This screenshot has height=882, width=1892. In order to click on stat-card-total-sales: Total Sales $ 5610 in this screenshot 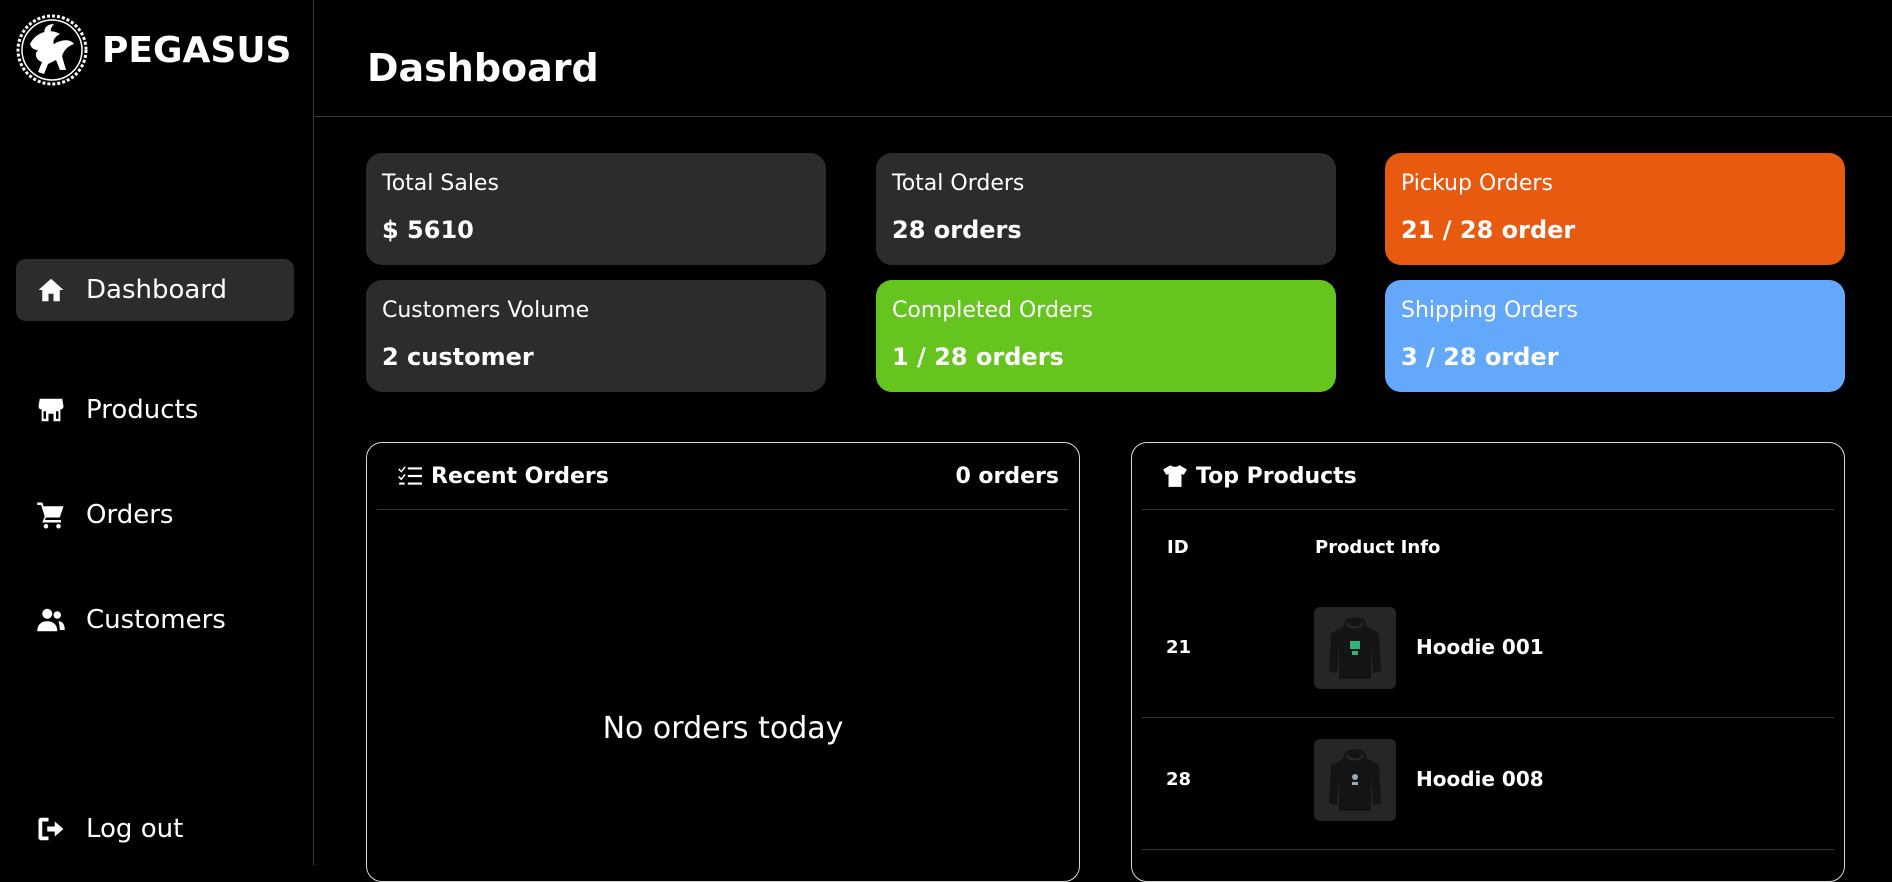, I will do `click(596, 209)`.